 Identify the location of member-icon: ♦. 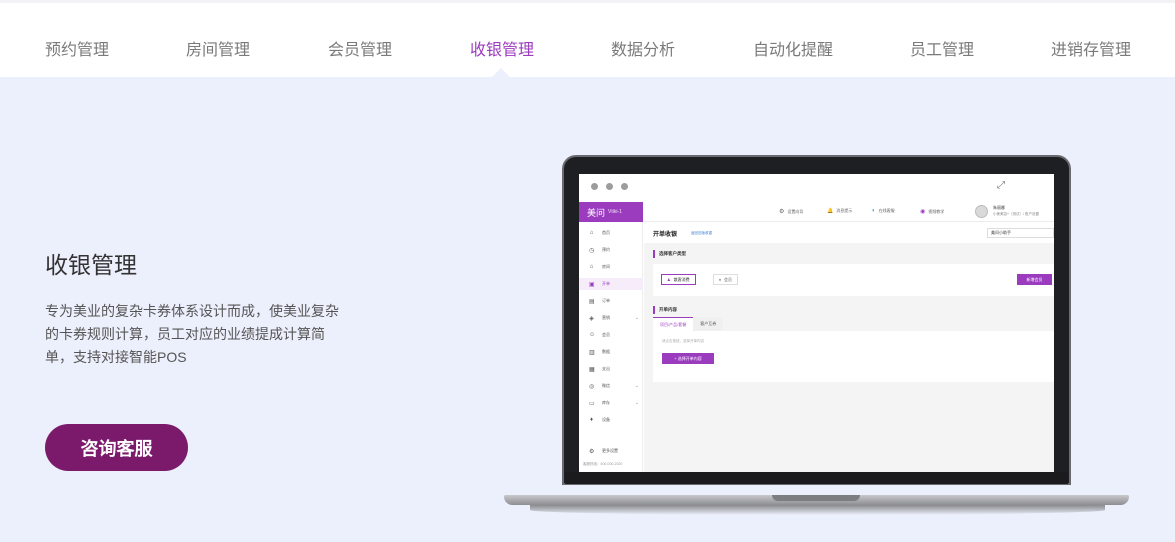
(720, 279).